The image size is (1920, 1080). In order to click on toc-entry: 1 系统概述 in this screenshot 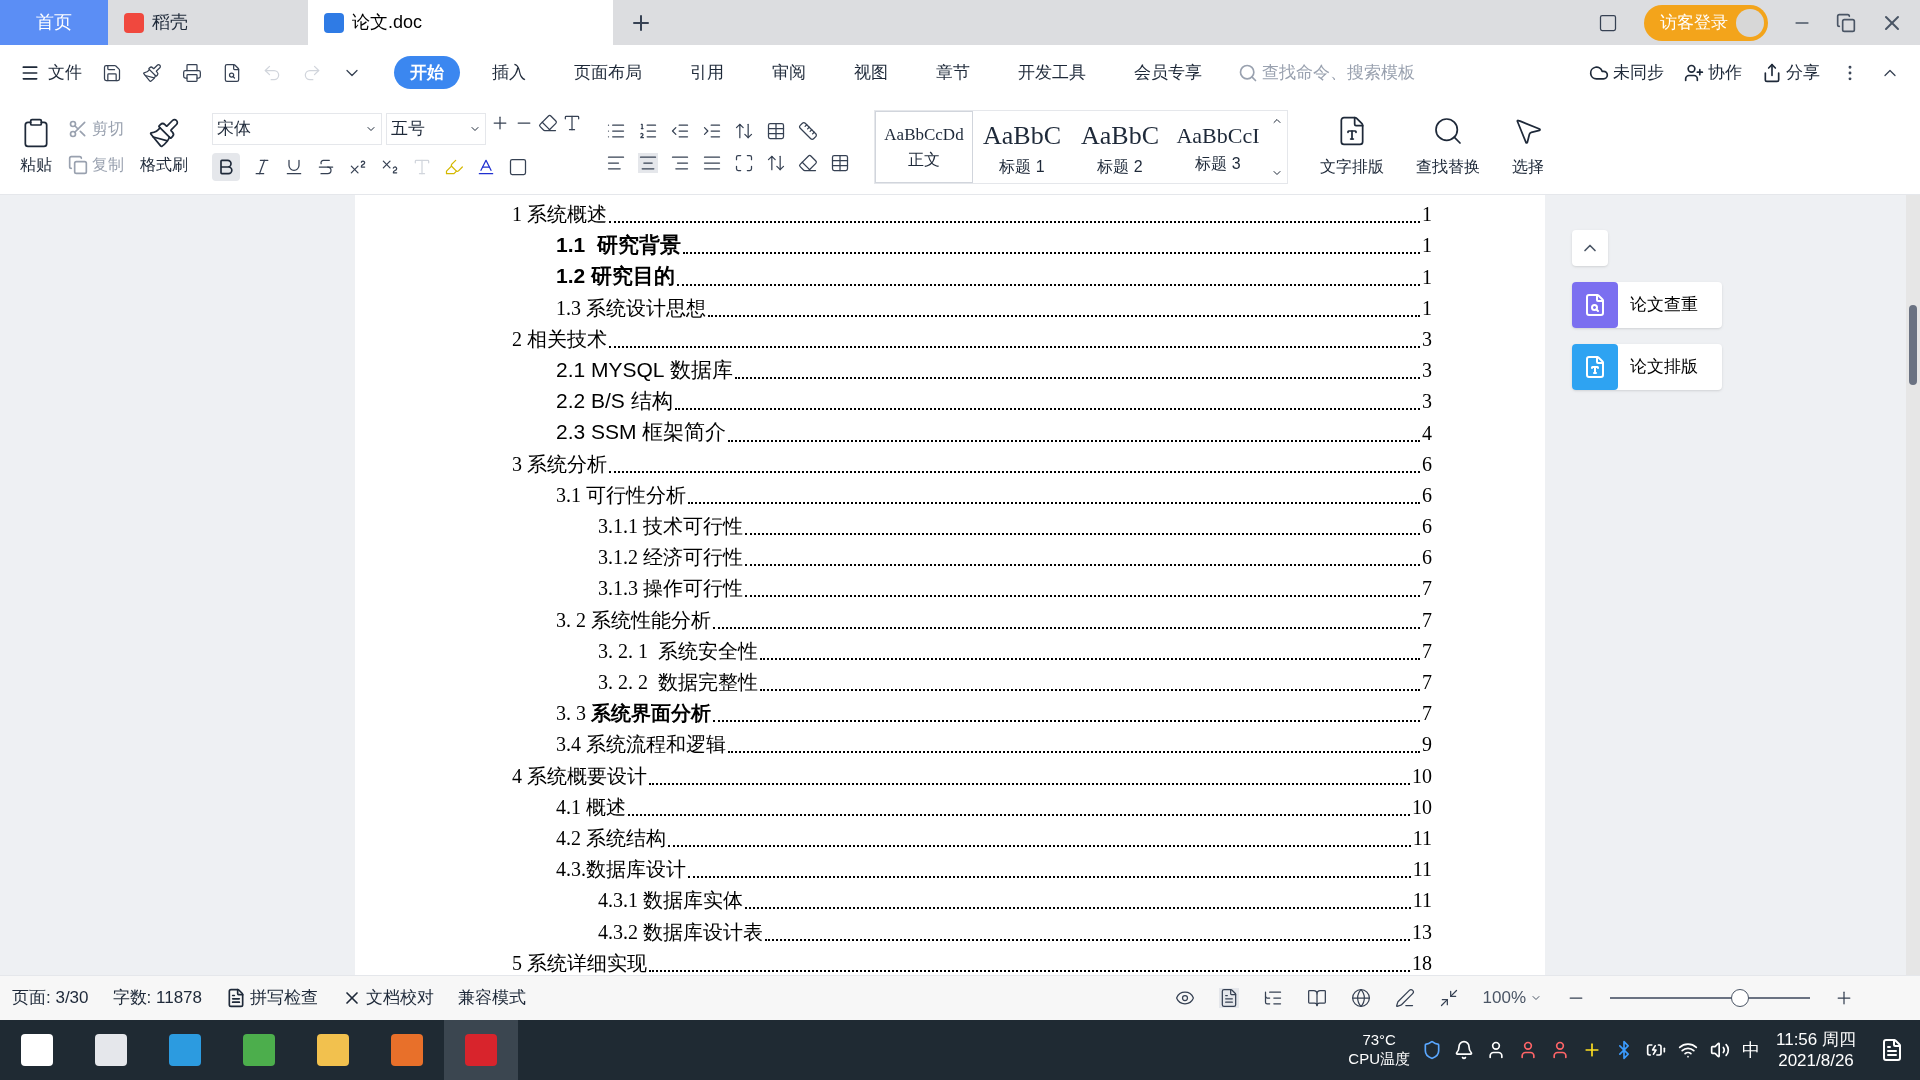, I will do `click(559, 214)`.